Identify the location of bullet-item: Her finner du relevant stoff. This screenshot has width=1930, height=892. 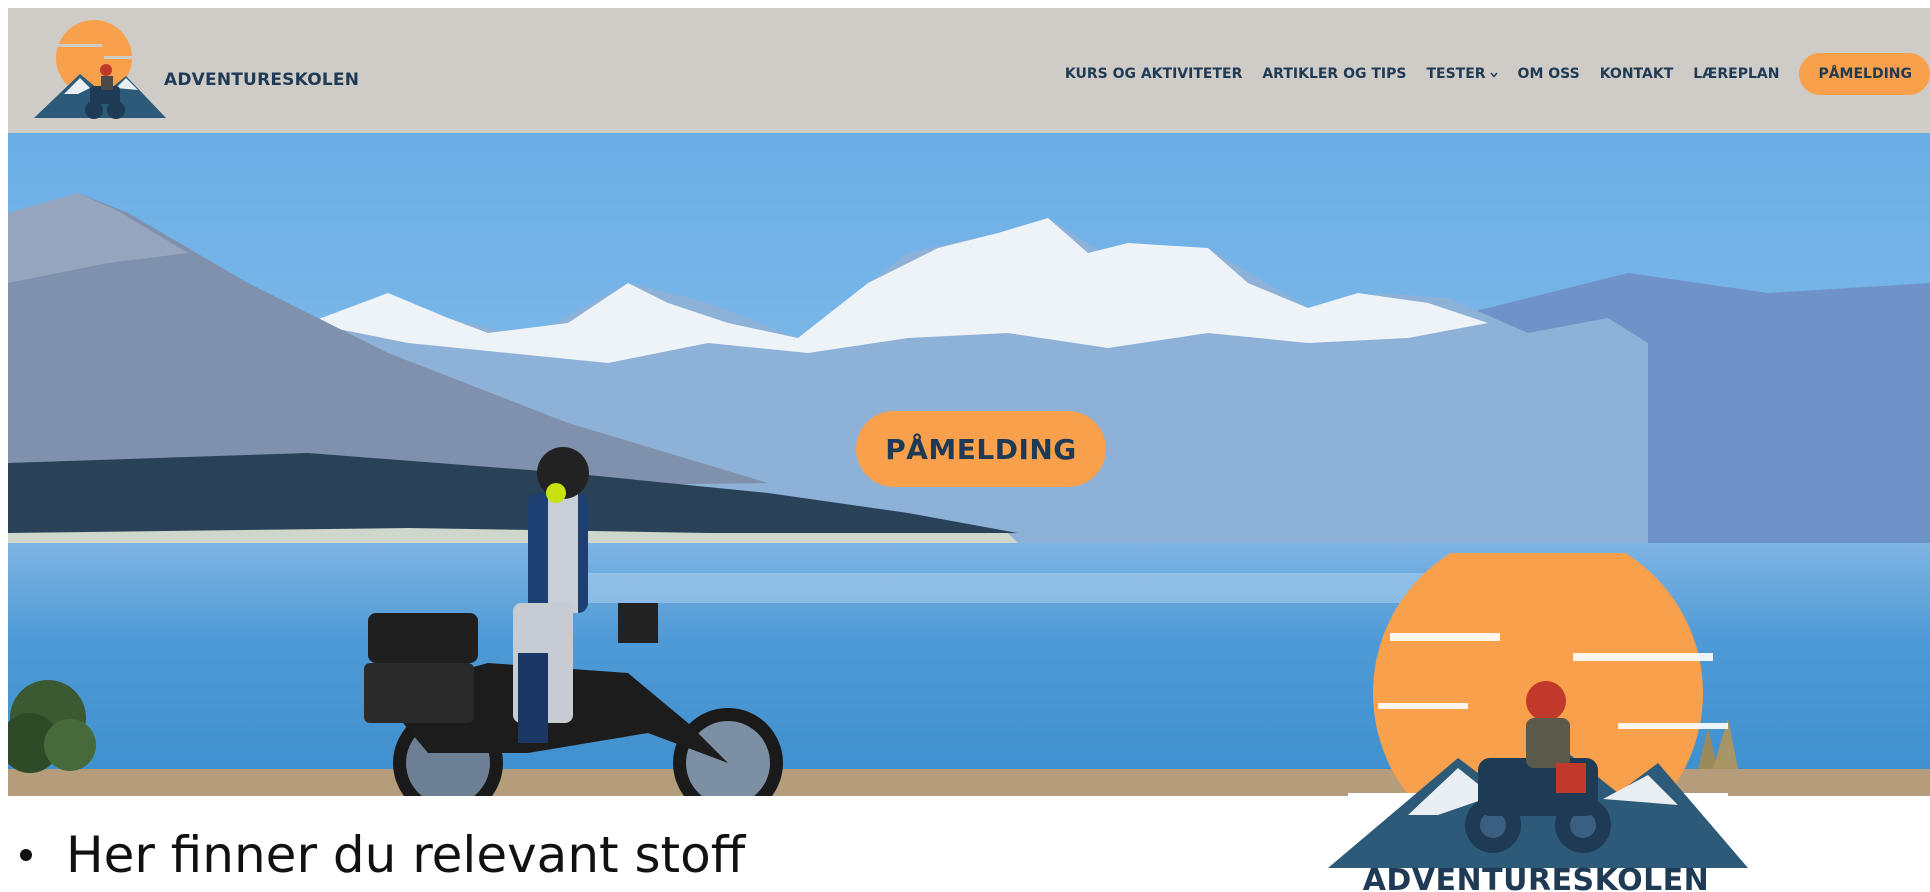
(382, 855).